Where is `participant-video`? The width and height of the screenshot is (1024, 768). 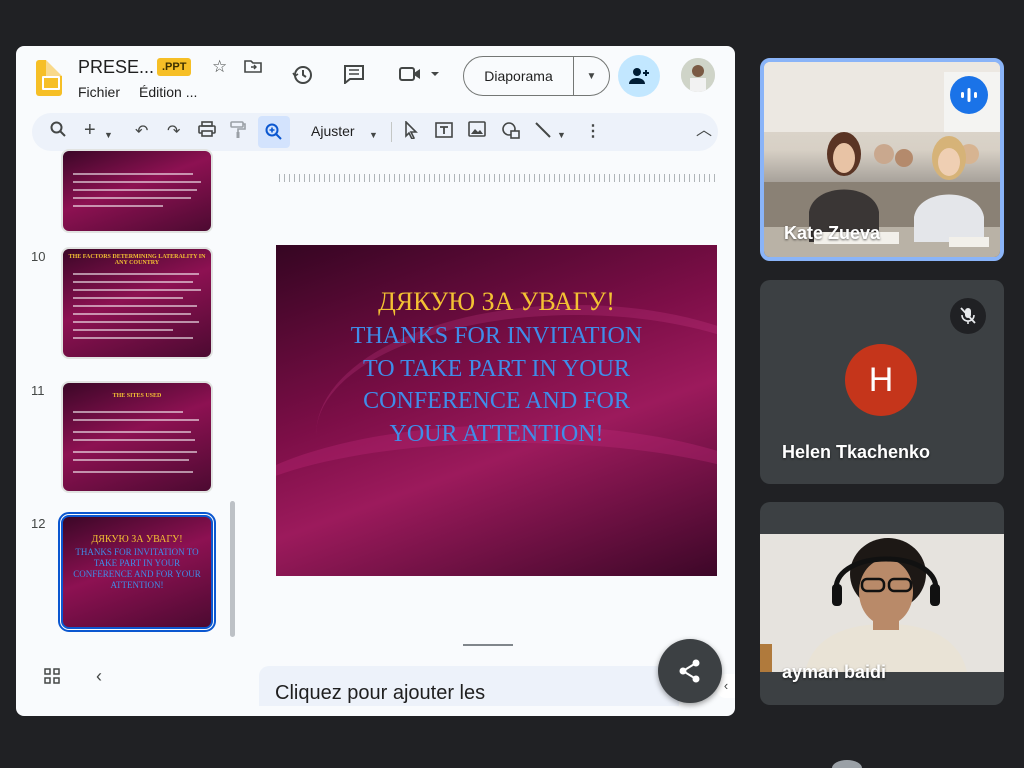
participant-video is located at coordinates (882, 603).